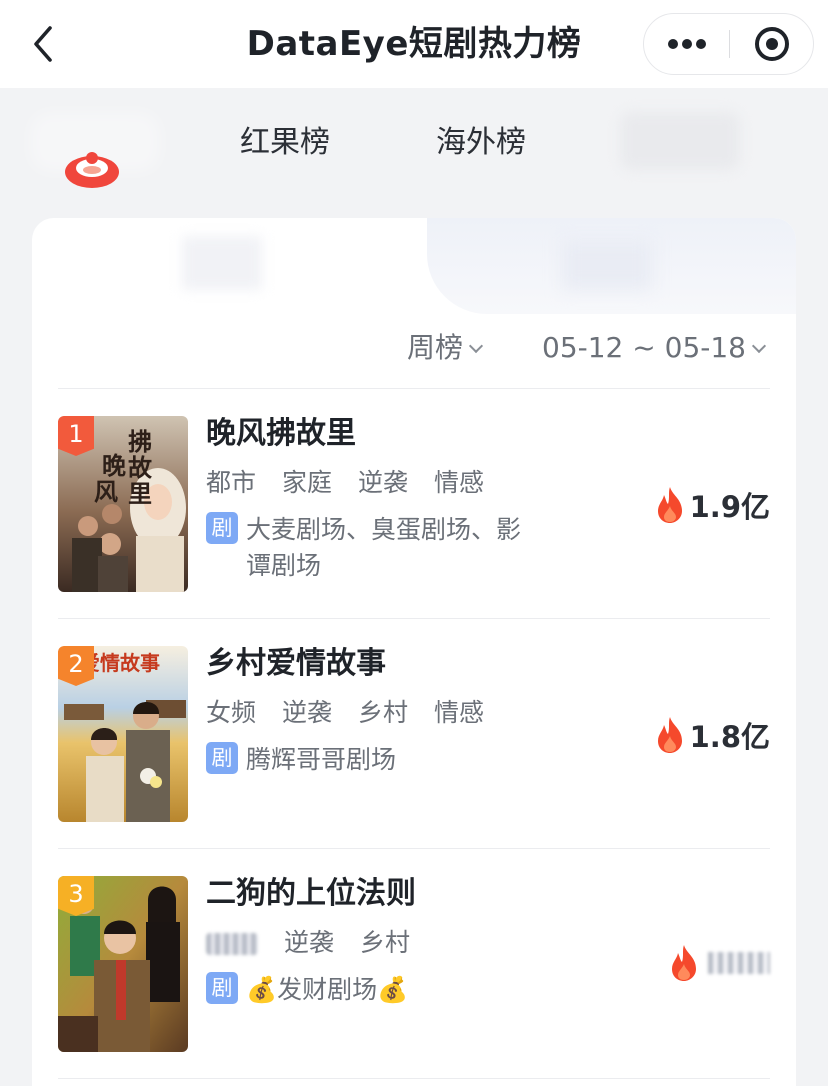 The width and height of the screenshot is (828, 1086). I want to click on more-dots-icon, so click(687, 44).